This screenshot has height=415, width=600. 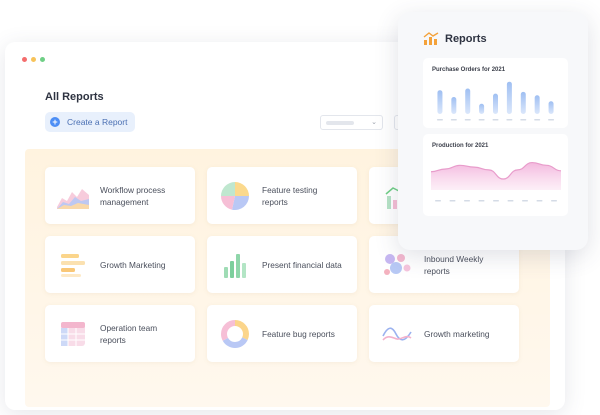 I want to click on report-card-label: Present financial data, so click(x=302, y=264).